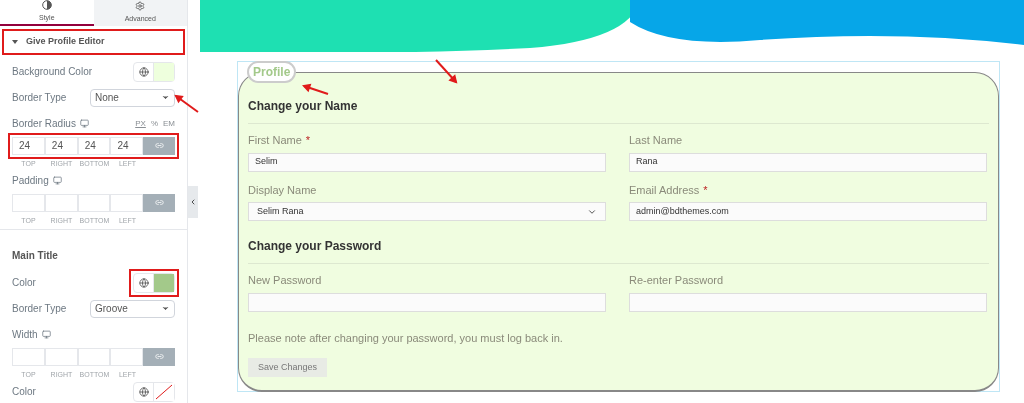  Describe the element at coordinates (132, 308) in the screenshot. I see `border-type-select: Groove` at that location.